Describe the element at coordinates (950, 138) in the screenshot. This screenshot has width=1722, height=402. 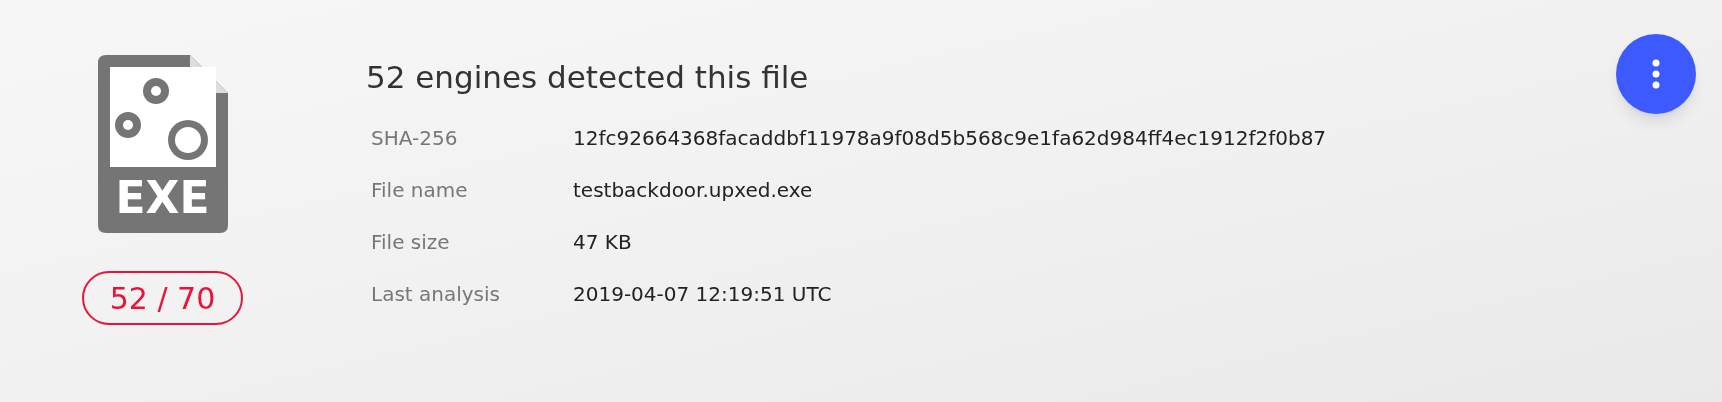
I see `detail-value: 12fc92664368facaddbf11978a9f08d5b568c9e1fa62d984ff4ec1912f2f0b87` at that location.